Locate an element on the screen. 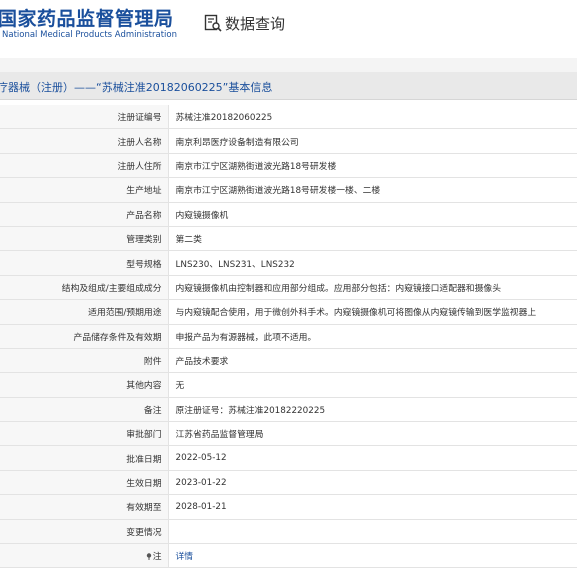 The height and width of the screenshot is (568, 577). field-value: 2028-01-21 is located at coordinates (372, 507).